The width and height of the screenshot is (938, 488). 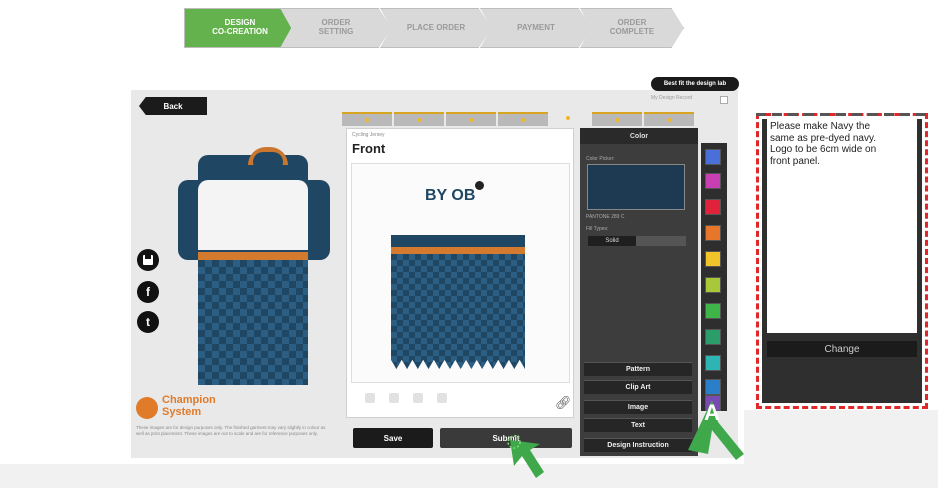 What do you see at coordinates (240, 28) in the screenshot?
I see `step-design-co-creation: DESIGN CO-CREATION` at bounding box center [240, 28].